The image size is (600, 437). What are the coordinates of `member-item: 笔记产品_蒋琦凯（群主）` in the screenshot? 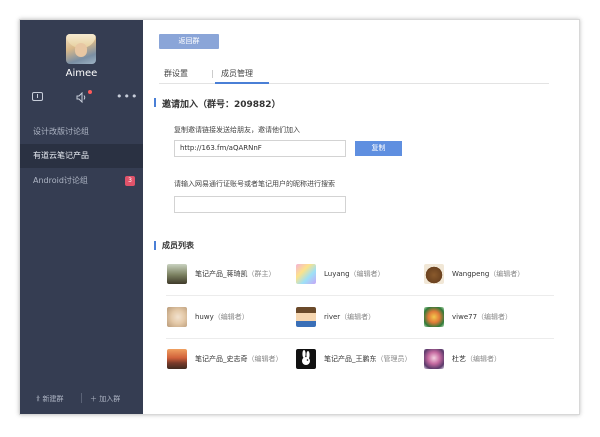 It's located at (229, 276).